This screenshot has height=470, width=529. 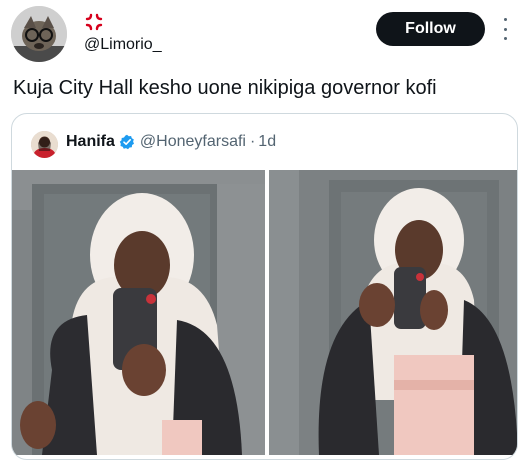 What do you see at coordinates (90, 142) in the screenshot?
I see `quoted-author-name: Hanifa` at bounding box center [90, 142].